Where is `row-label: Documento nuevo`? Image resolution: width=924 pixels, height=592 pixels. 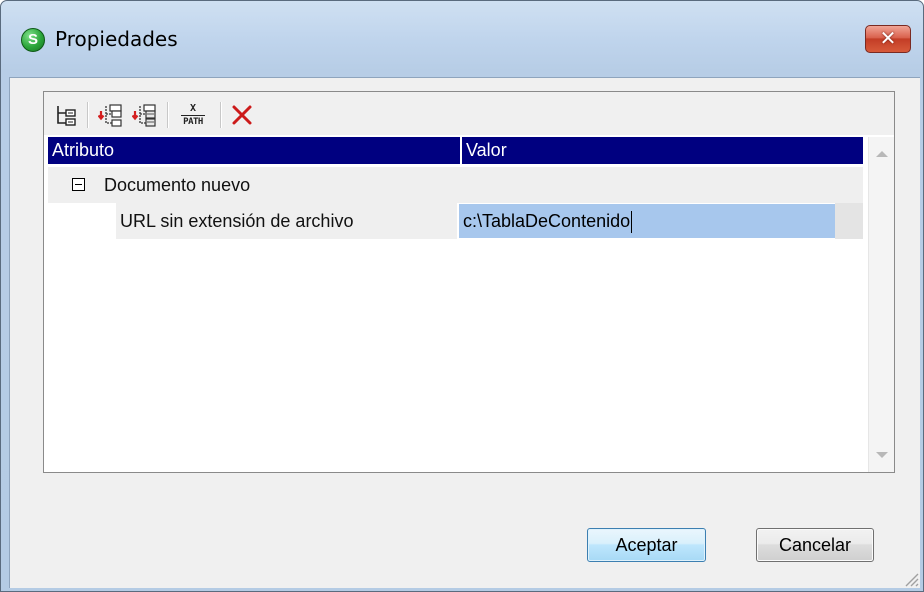
row-label: Documento nuevo is located at coordinates (177, 185).